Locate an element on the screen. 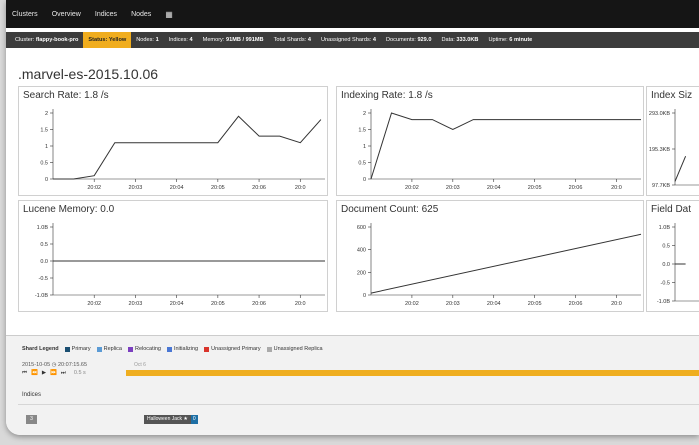  status-item-label: Documents: is located at coordinates (401, 40).